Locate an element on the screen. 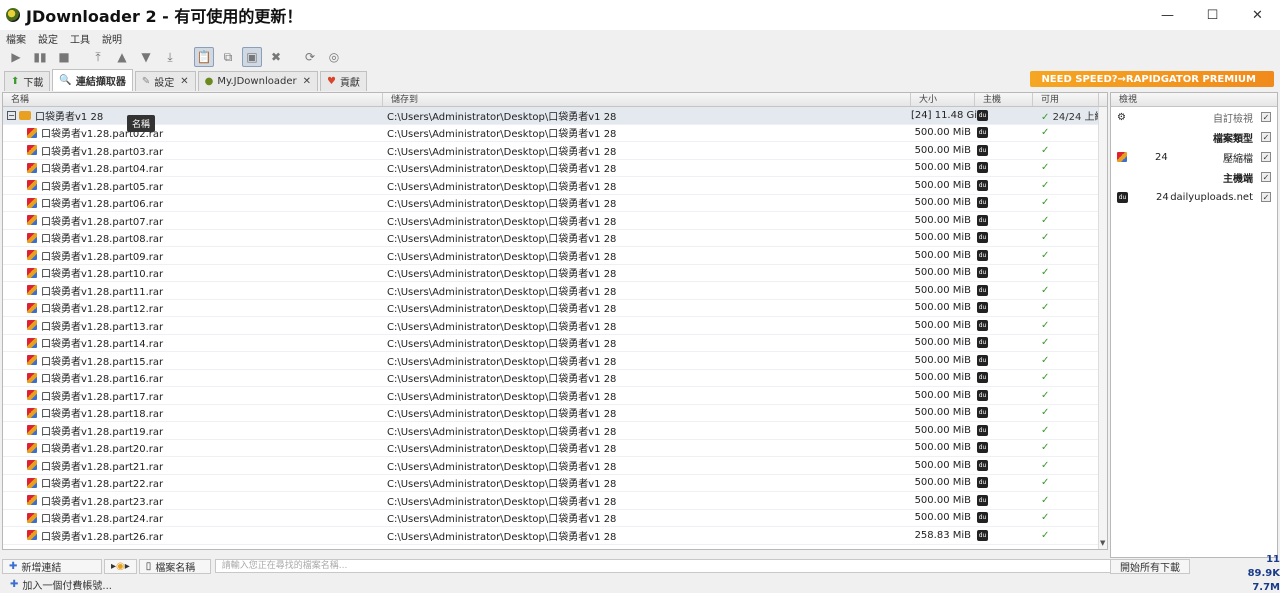 The width and height of the screenshot is (1280, 593). col-name: 名稱 is located at coordinates (193, 99).